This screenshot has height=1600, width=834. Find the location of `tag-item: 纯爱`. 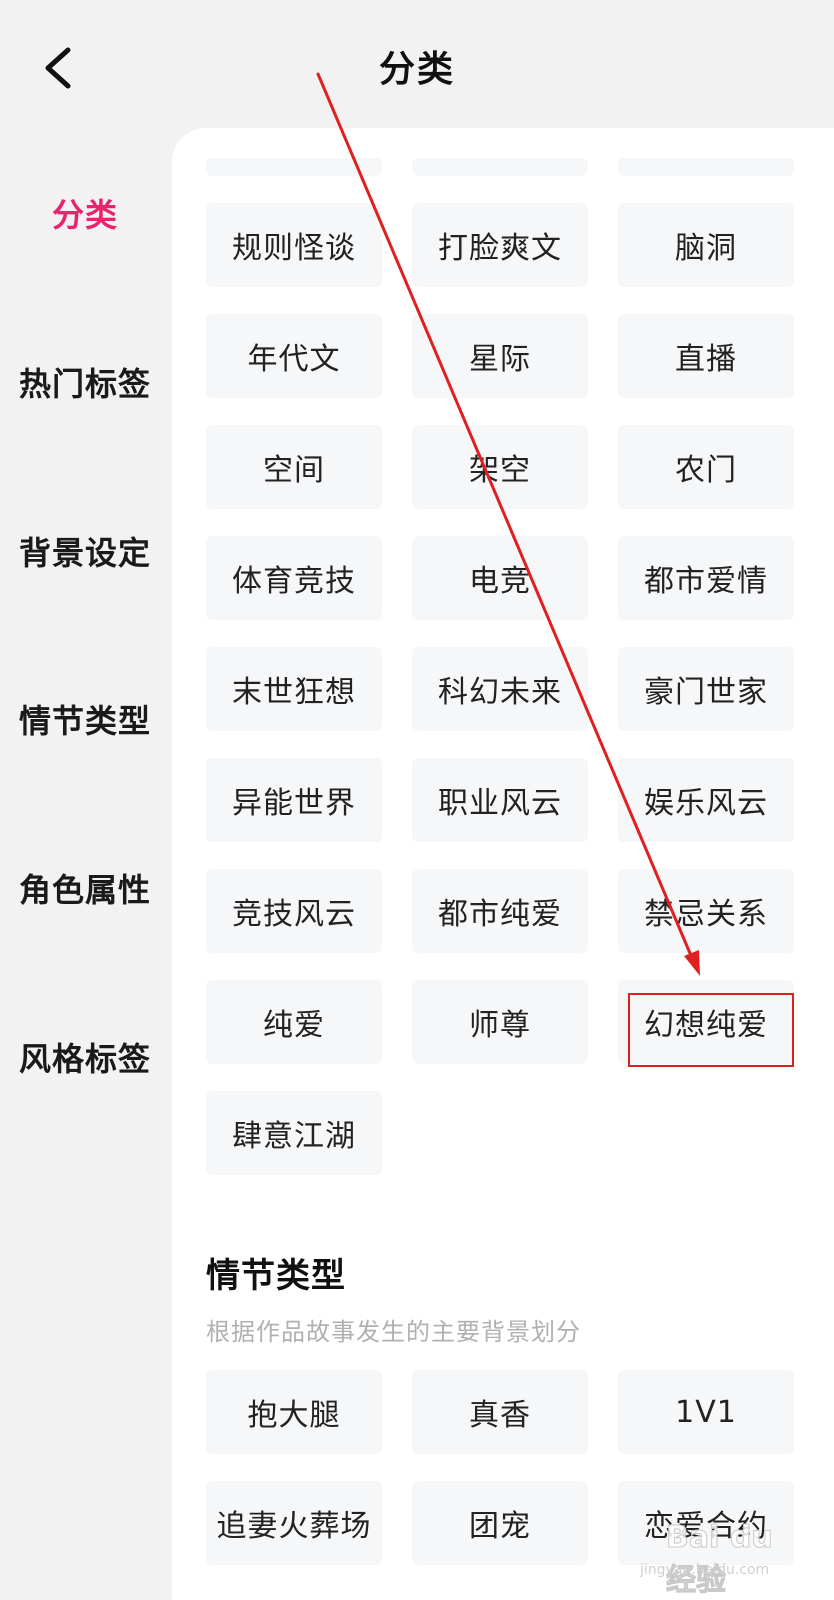

tag-item: 纯爱 is located at coordinates (294, 1022).